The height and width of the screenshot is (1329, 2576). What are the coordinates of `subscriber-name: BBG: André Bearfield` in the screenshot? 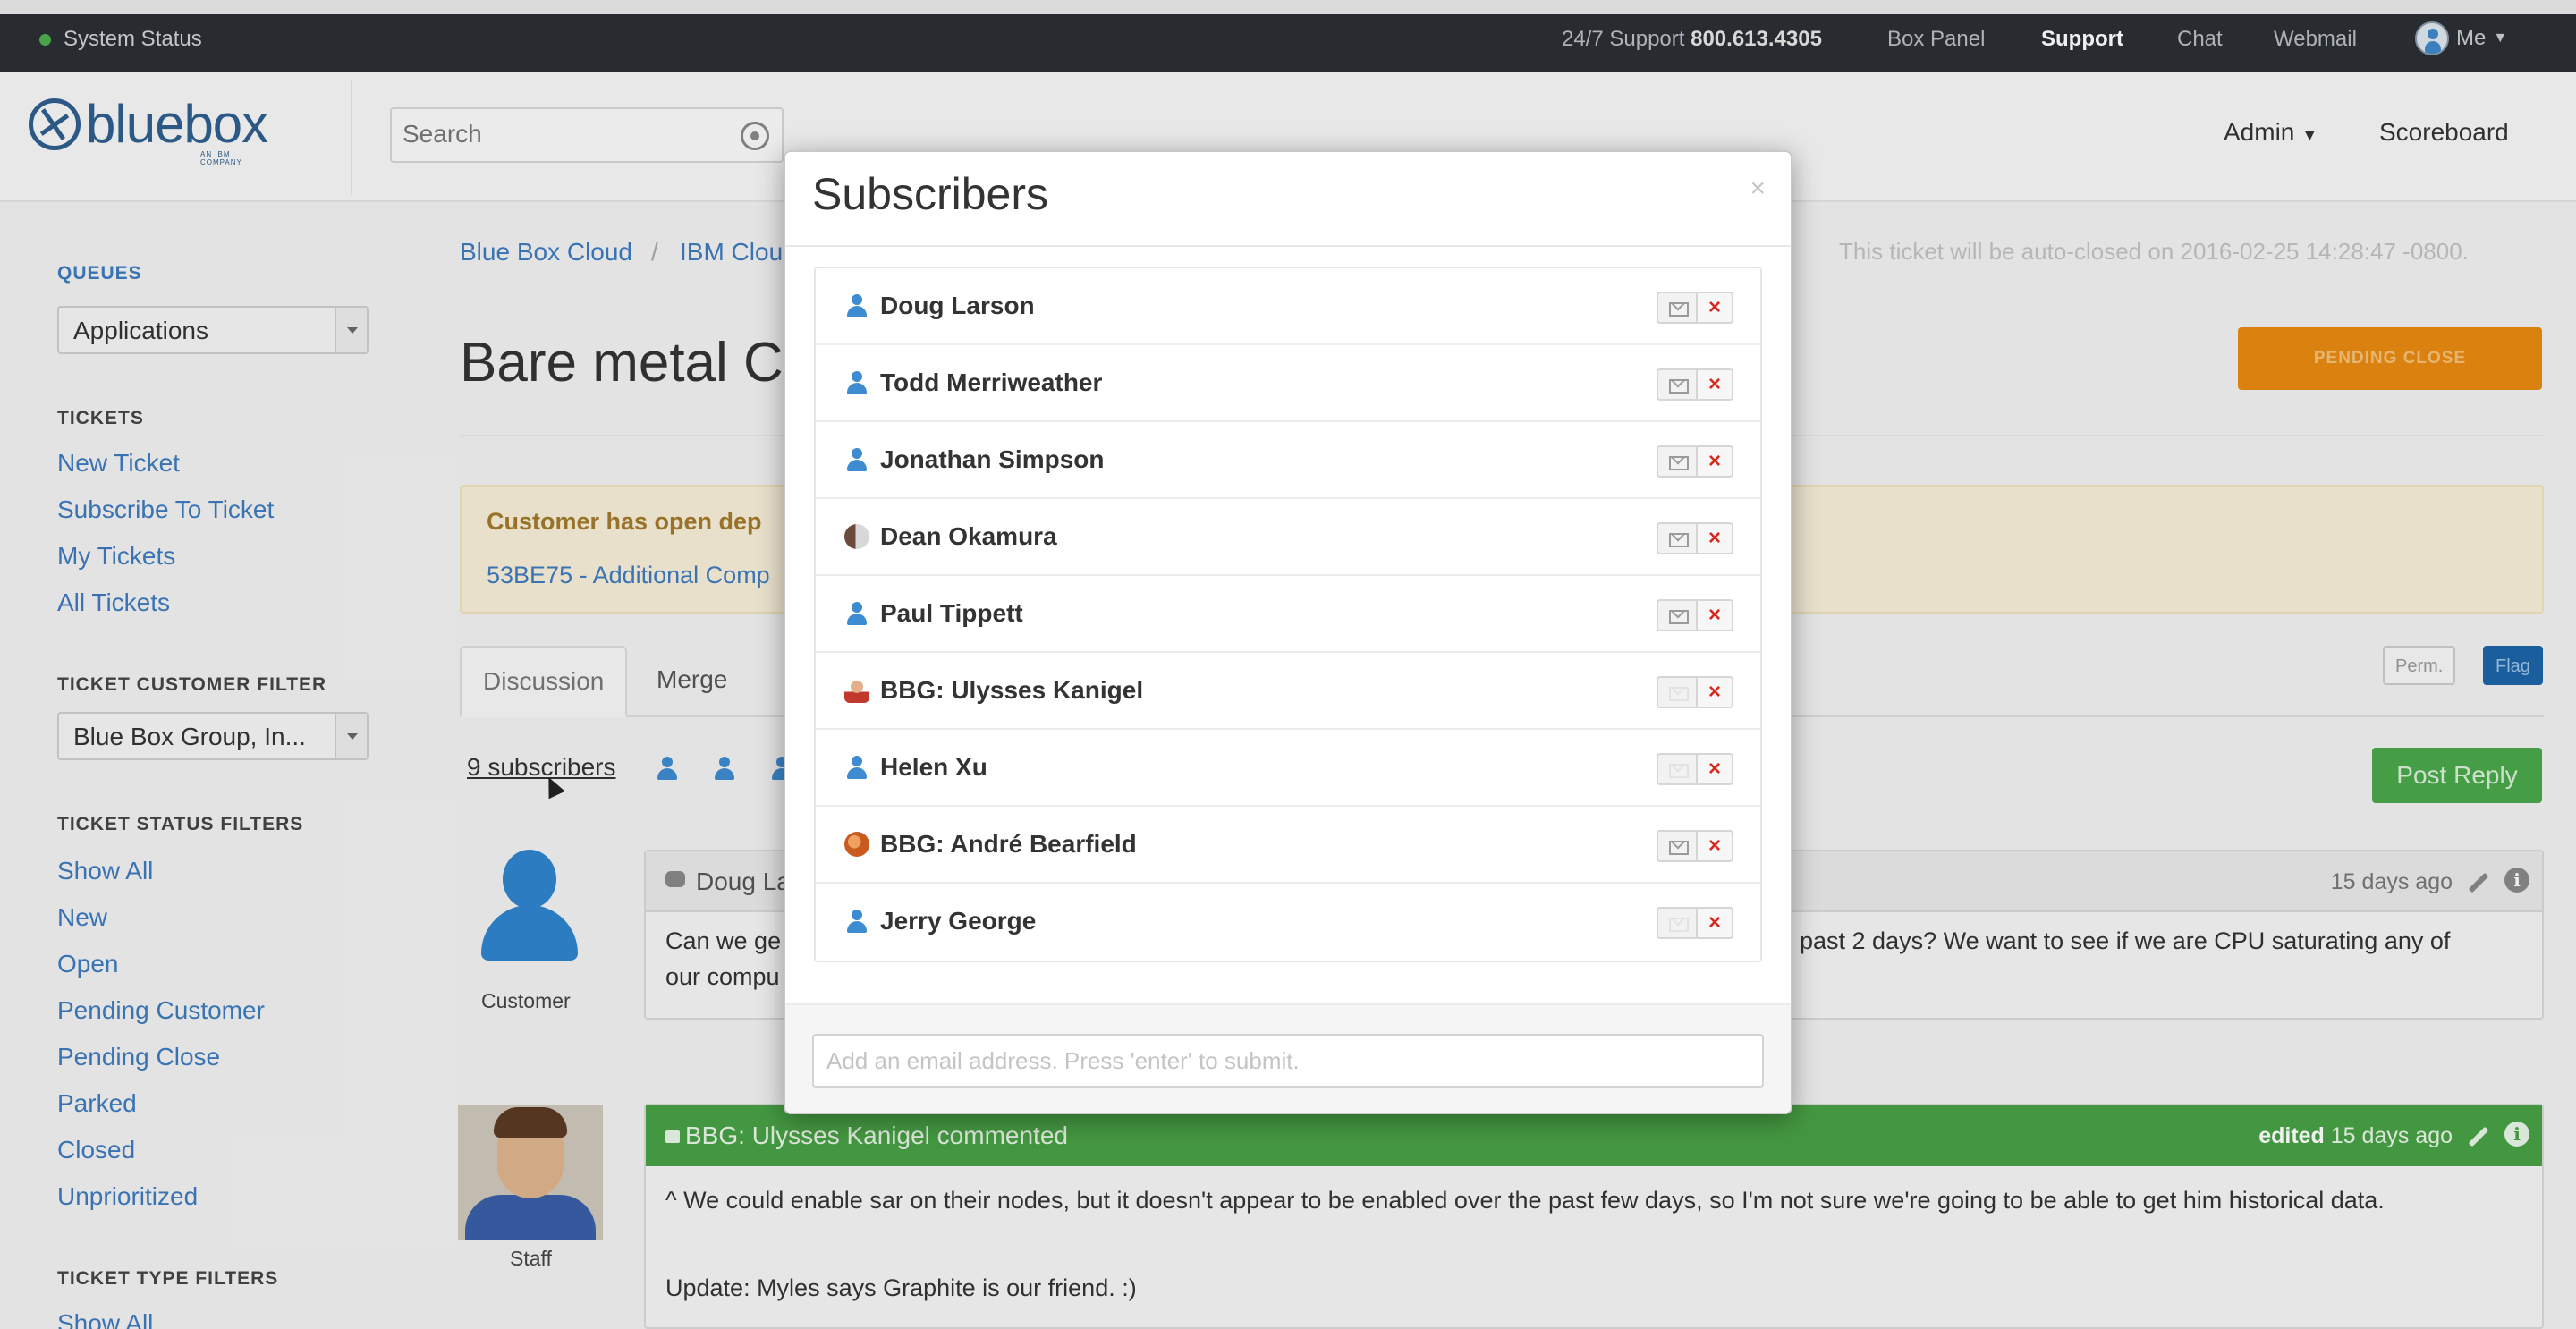 It's located at (1008, 844).